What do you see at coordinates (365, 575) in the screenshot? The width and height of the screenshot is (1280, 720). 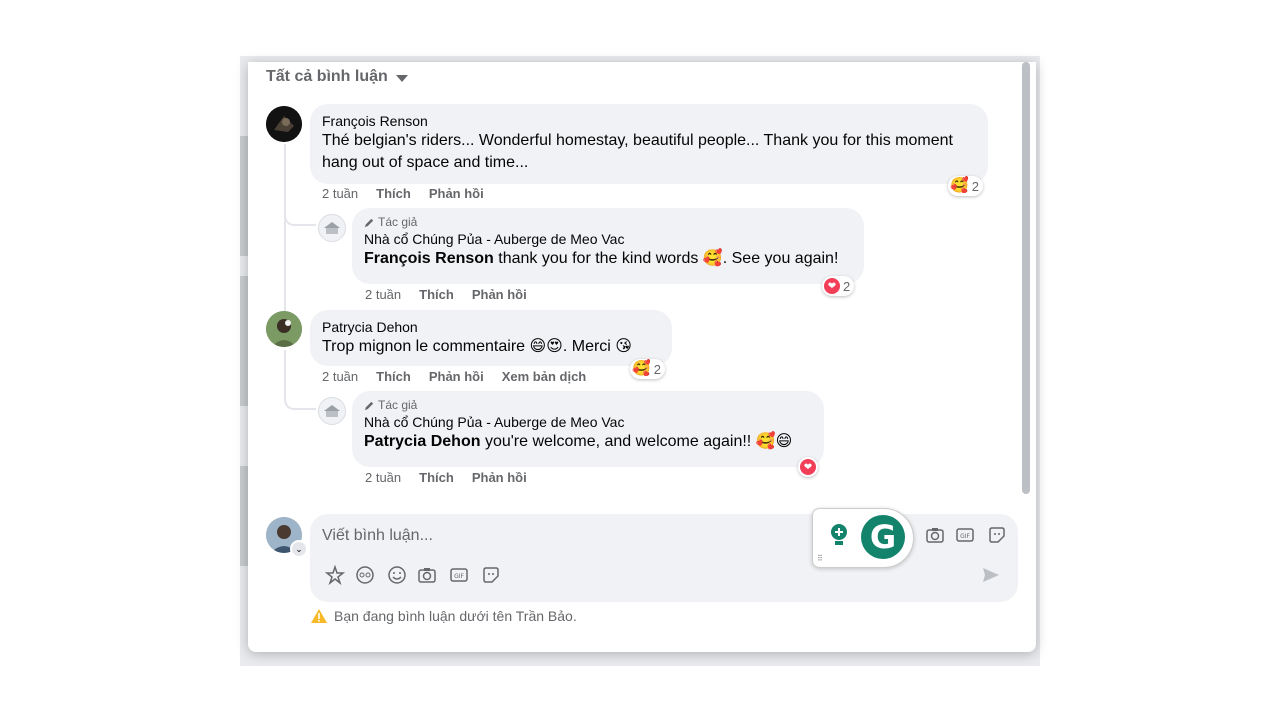 I see `avatar-icon` at bounding box center [365, 575].